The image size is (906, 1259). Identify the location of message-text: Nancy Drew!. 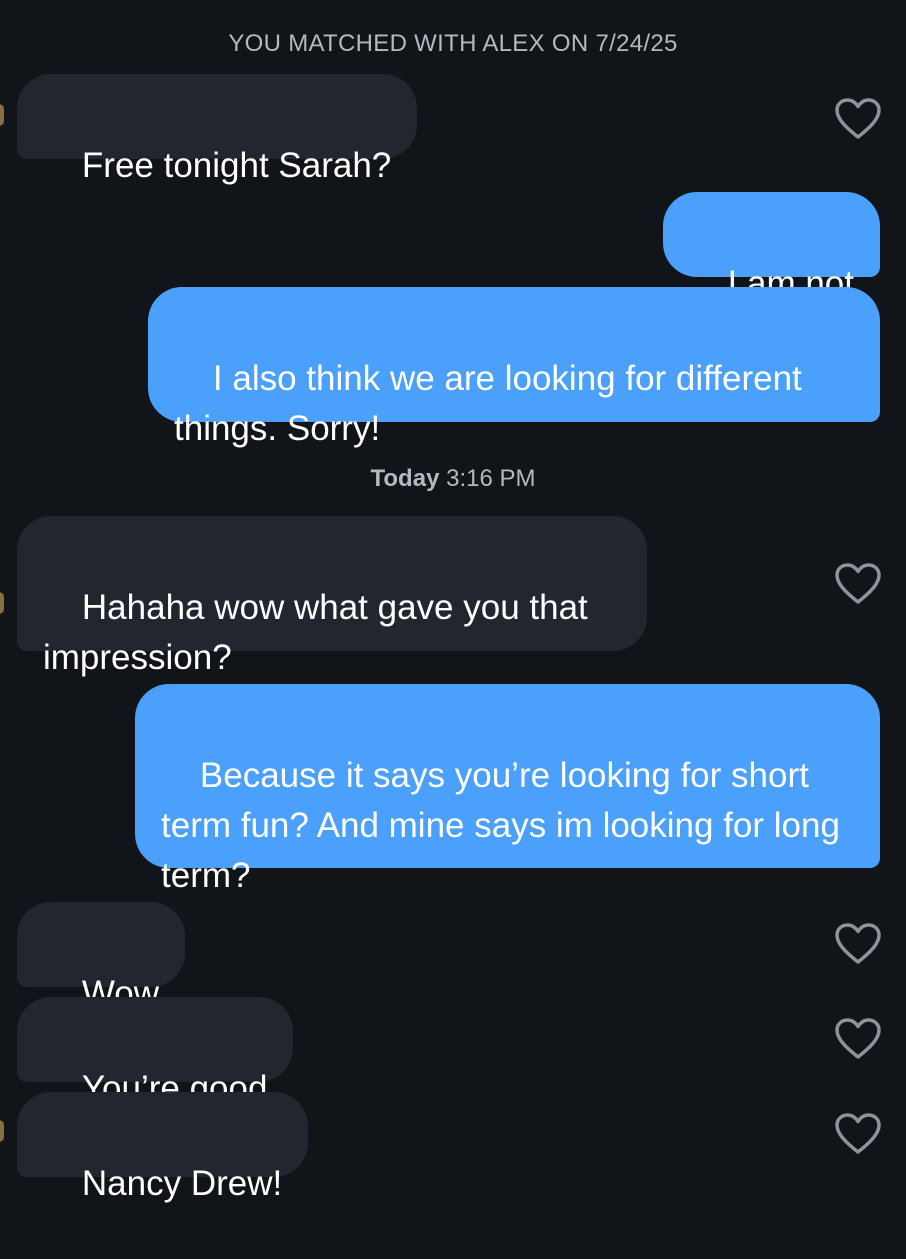
(182, 1183).